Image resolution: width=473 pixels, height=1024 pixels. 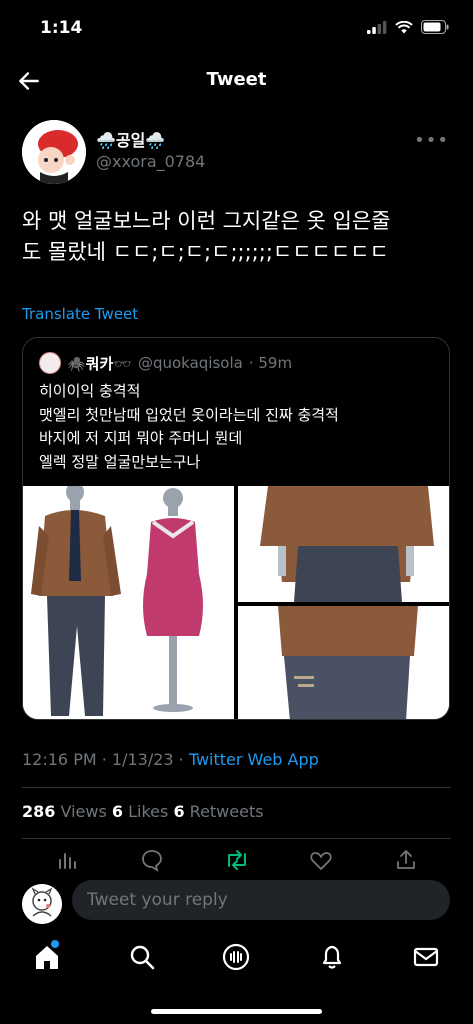 I want to click on views-icon, so click(x=68, y=859).